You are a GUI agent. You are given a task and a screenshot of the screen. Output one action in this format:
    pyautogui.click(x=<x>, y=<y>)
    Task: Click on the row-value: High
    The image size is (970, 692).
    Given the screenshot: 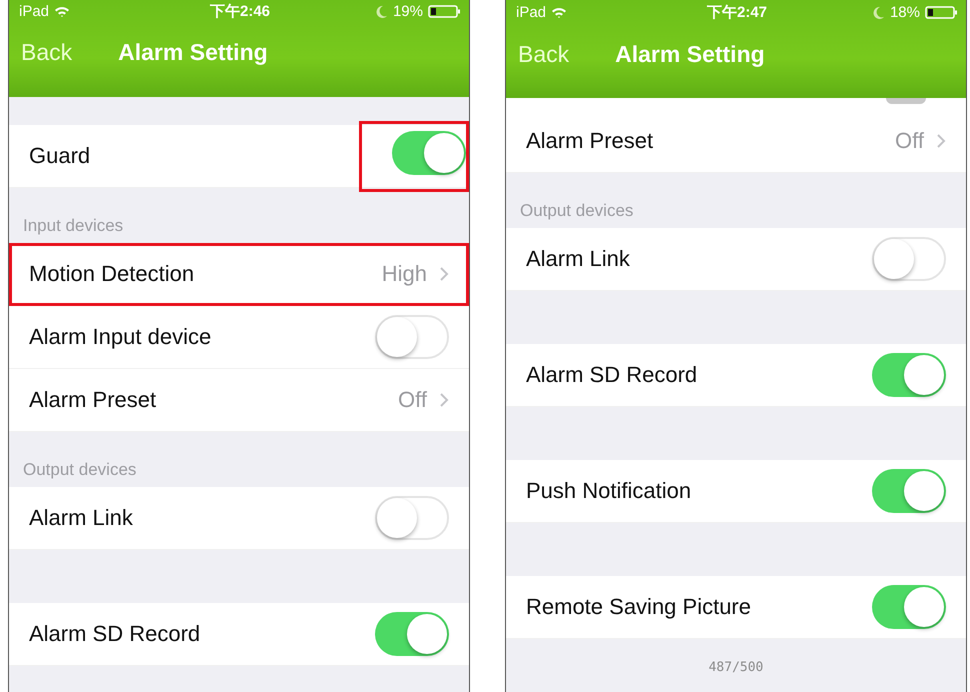 What is the action you would take?
    pyautogui.click(x=404, y=274)
    